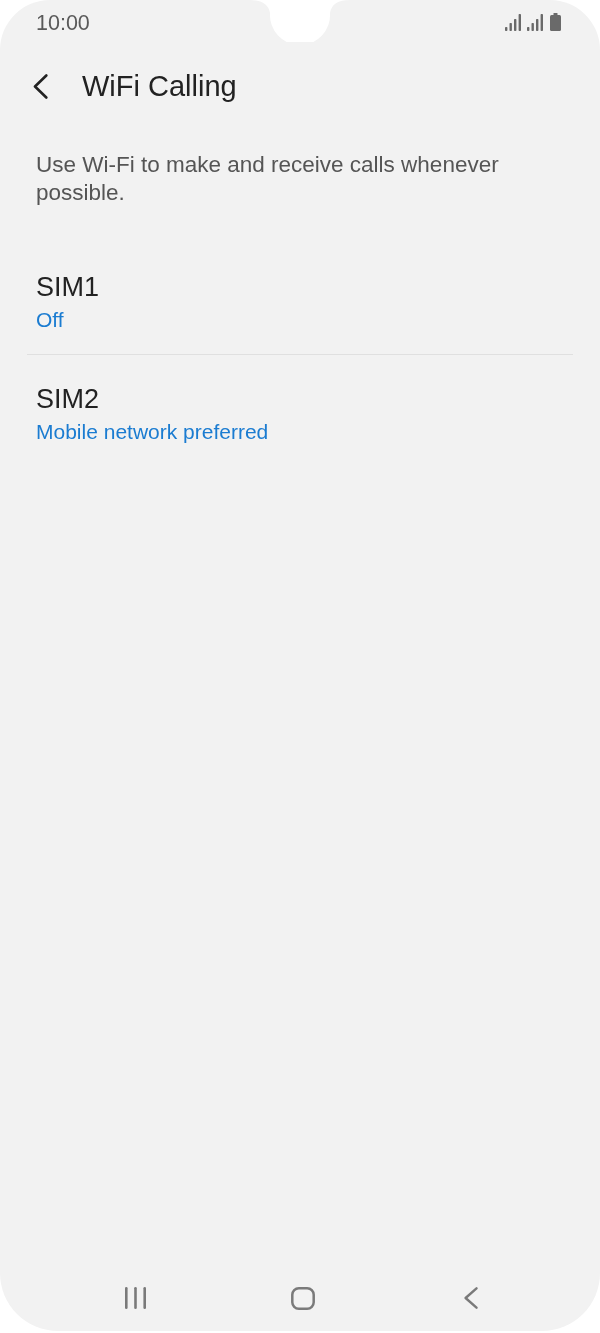 Image resolution: width=600 pixels, height=1333 pixels. Describe the element at coordinates (40, 86) in the screenshot. I see `back-icon` at that location.